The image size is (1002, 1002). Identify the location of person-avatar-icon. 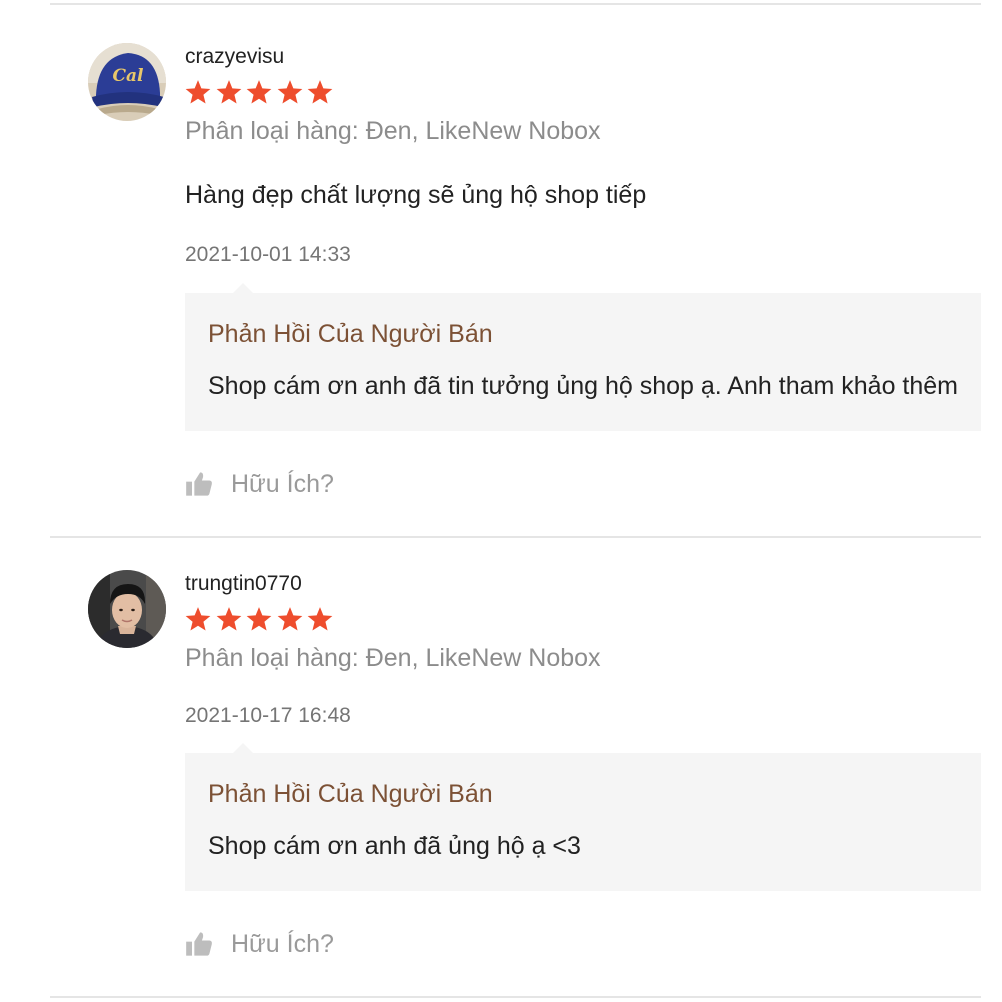
(127, 609).